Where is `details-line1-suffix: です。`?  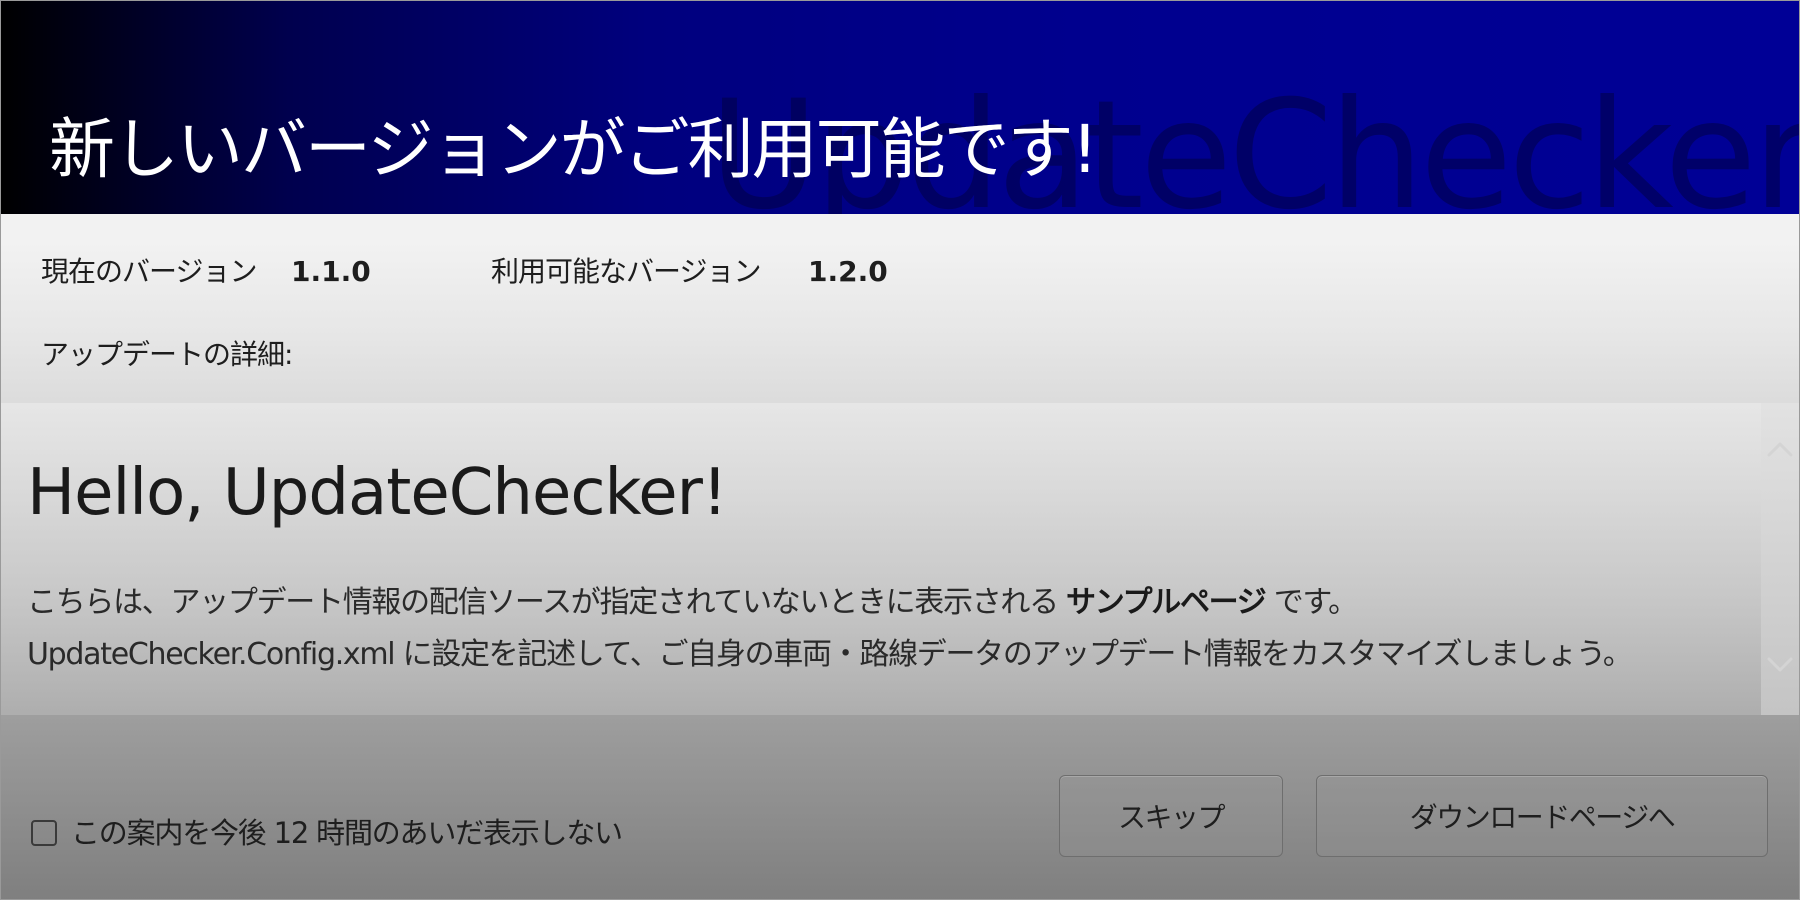
details-line1-suffix: です。 is located at coordinates (1311, 602).